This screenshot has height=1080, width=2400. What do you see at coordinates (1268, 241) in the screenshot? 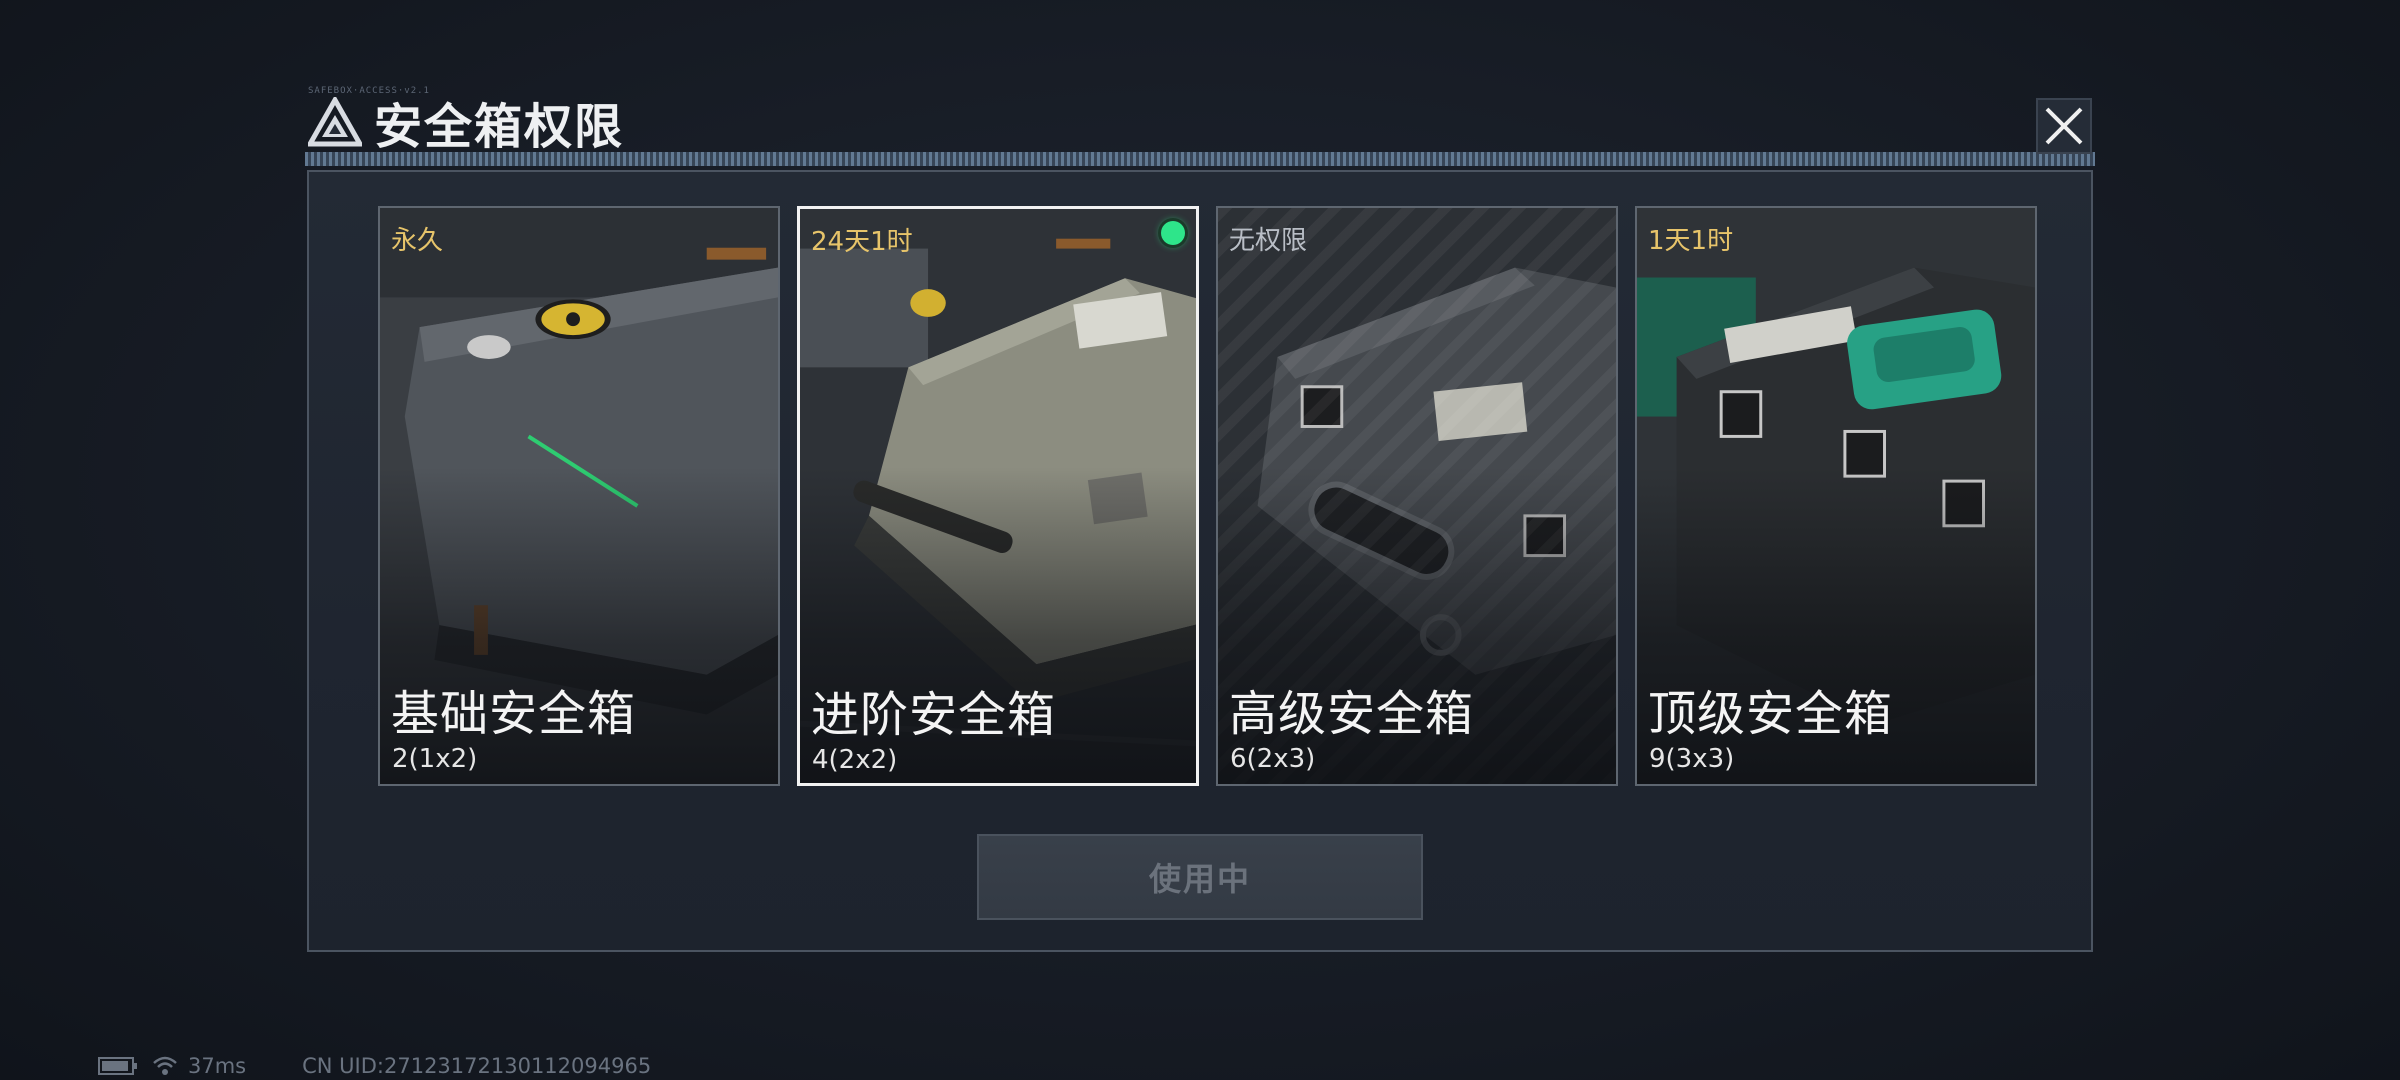
I see `card-status: 无权限` at bounding box center [1268, 241].